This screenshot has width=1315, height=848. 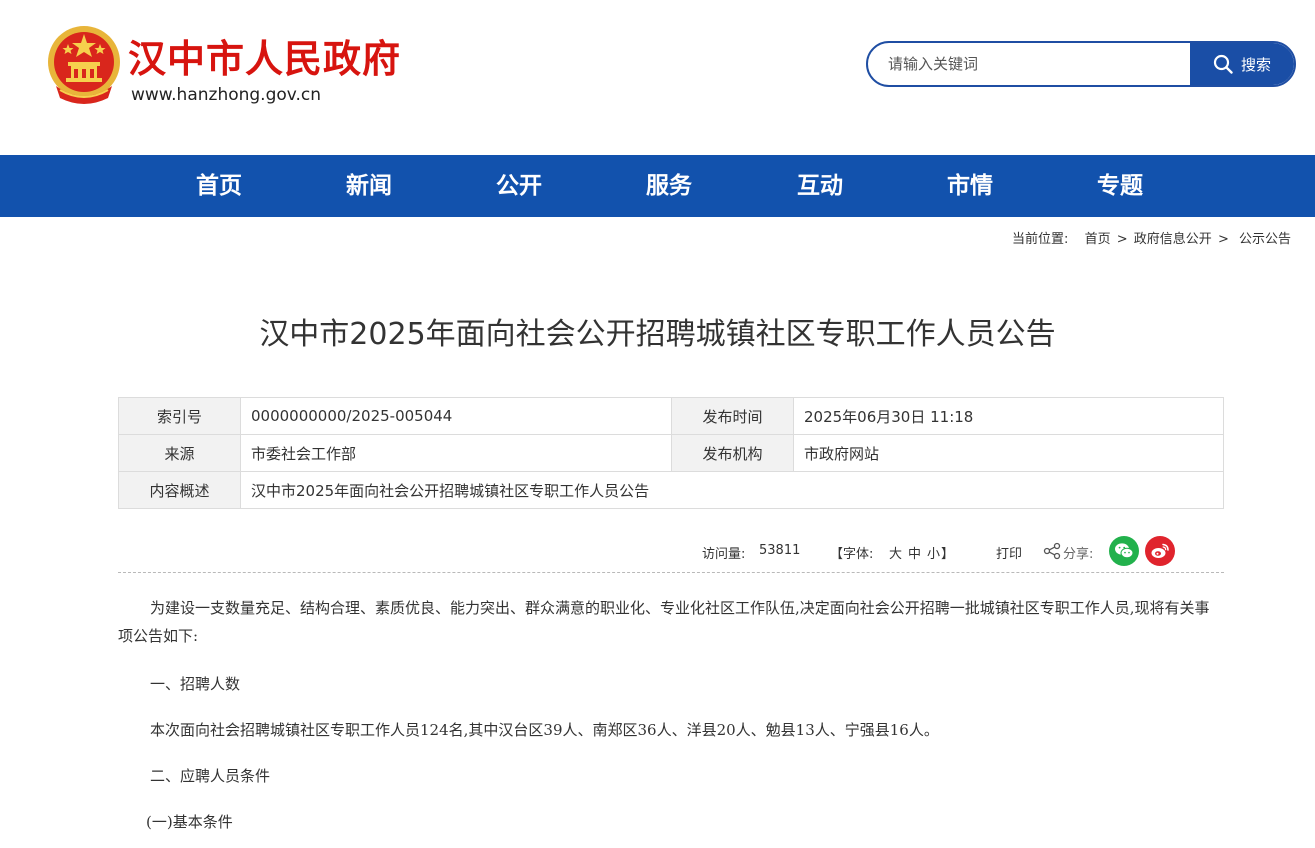 I want to click on article-title: 汉中市2025年面向社会公开招聘城镇社区专职工作人员公告, so click(x=657, y=334).